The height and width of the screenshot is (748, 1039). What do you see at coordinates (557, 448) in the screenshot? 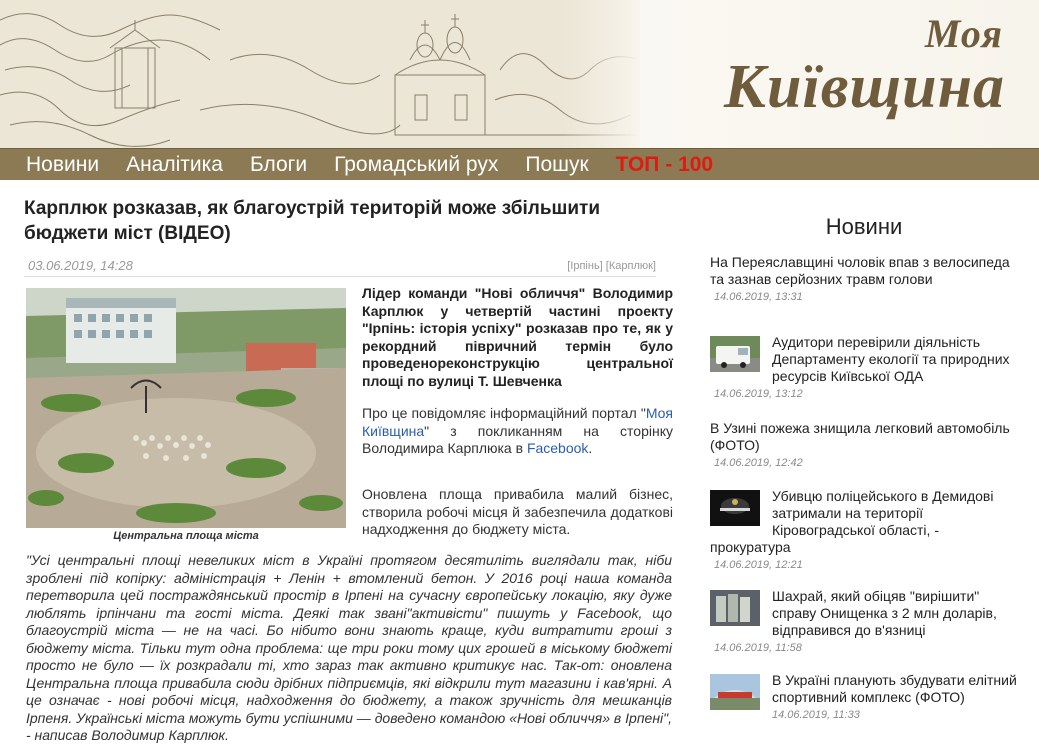
I see `source-link-facebook: Facebook` at bounding box center [557, 448].